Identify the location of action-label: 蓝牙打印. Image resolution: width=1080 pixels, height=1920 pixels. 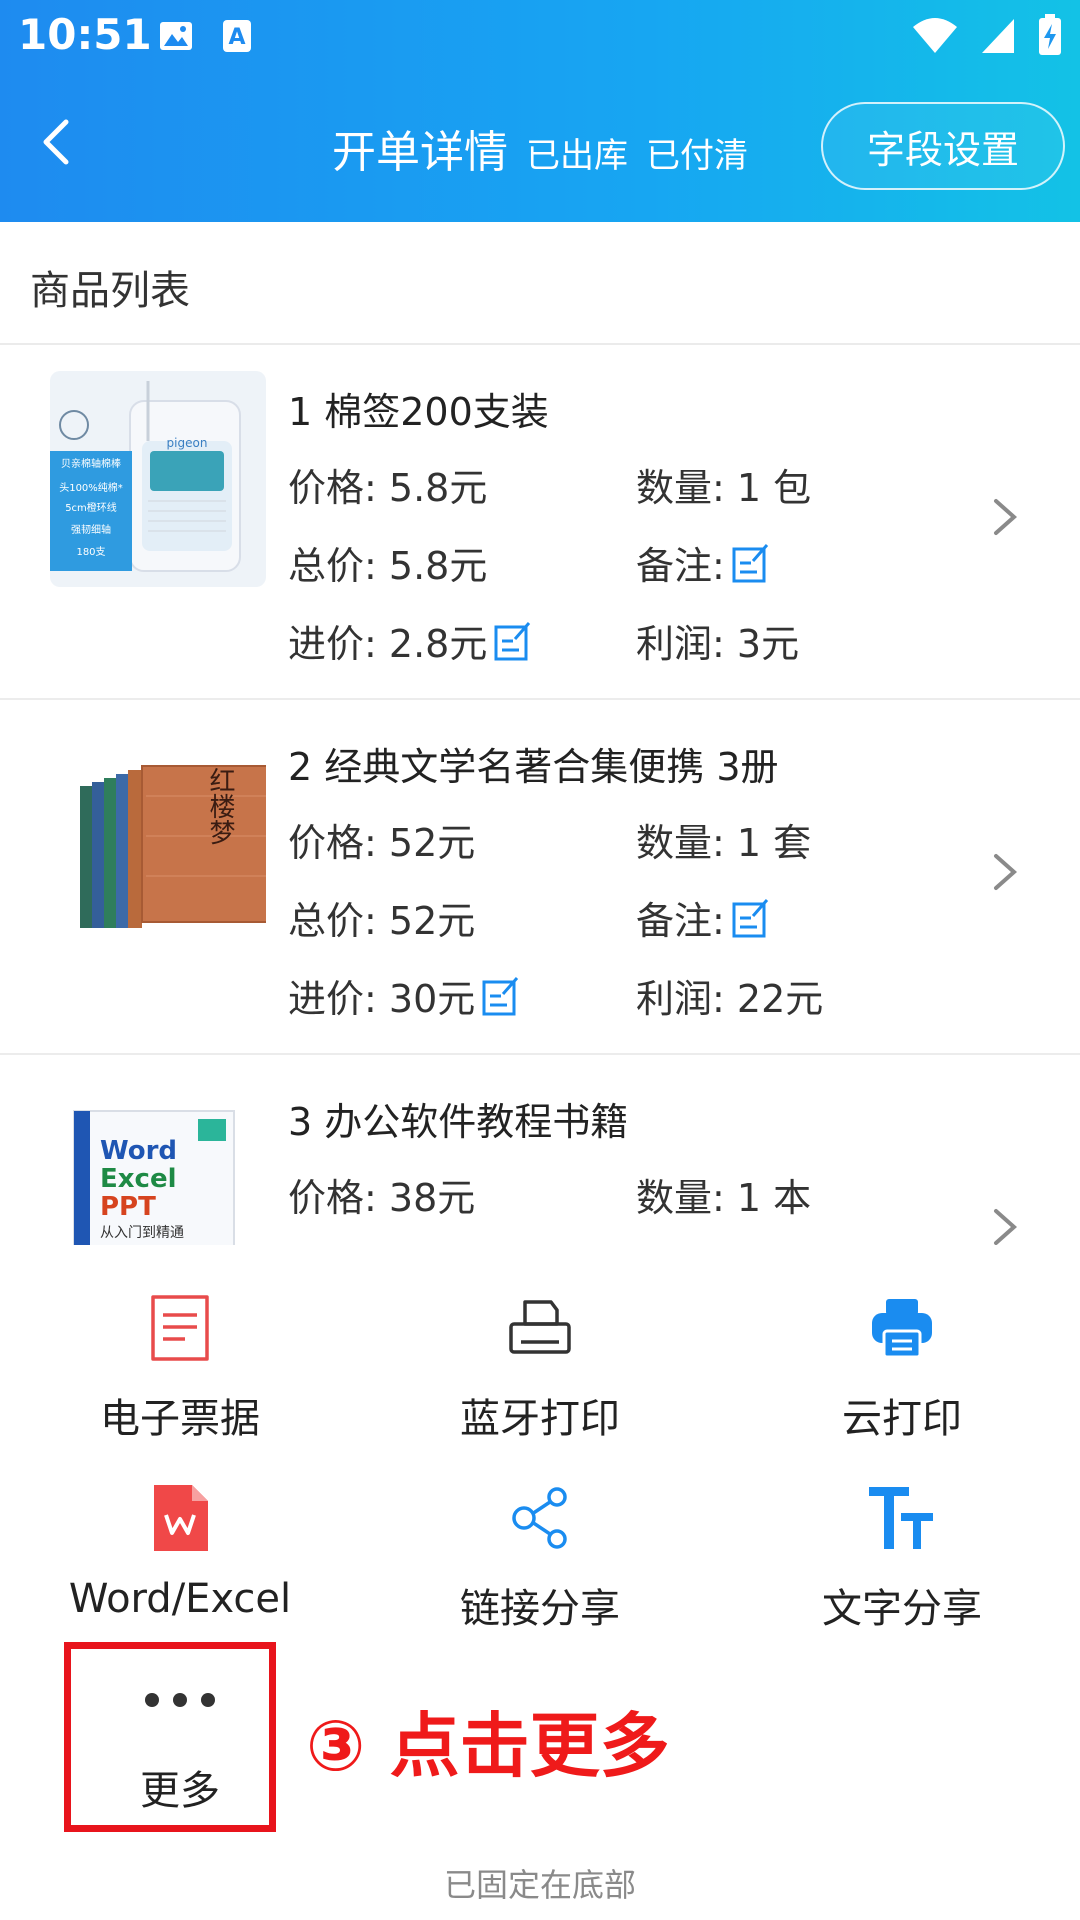
(540, 1419).